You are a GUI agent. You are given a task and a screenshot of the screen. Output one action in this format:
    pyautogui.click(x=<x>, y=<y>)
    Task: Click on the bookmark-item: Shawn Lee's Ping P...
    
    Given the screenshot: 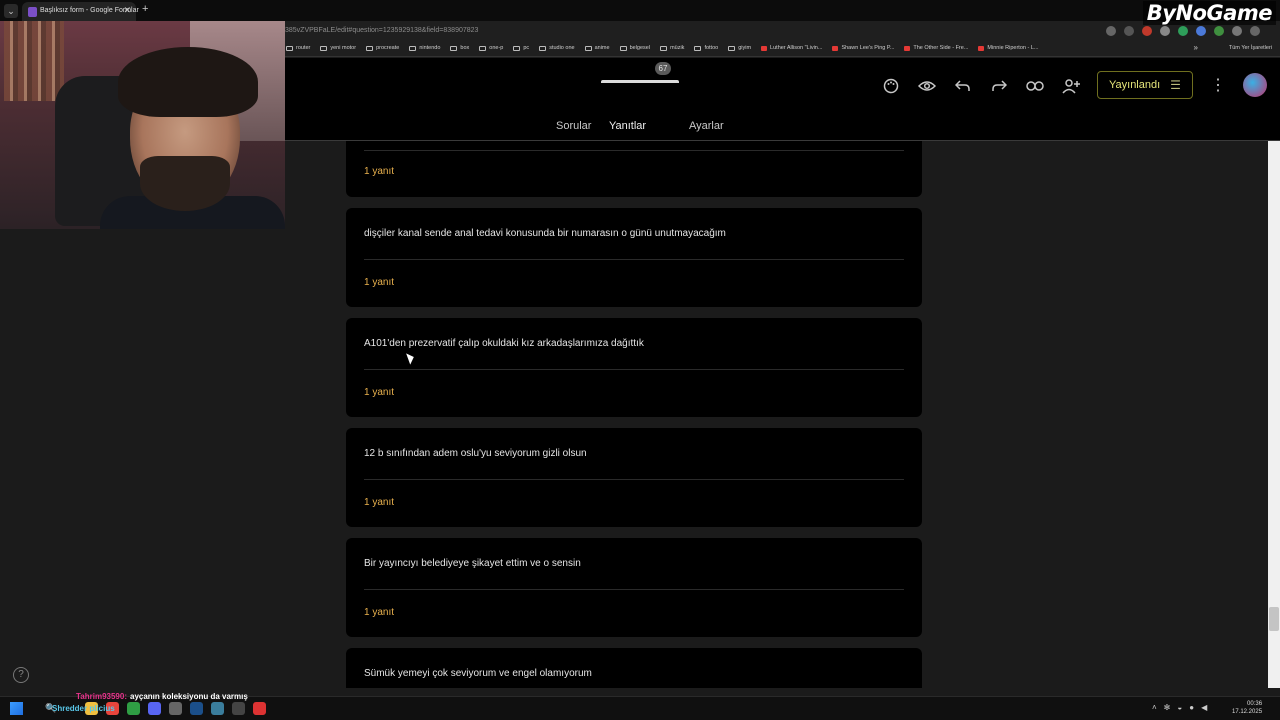 What is the action you would take?
    pyautogui.click(x=863, y=48)
    